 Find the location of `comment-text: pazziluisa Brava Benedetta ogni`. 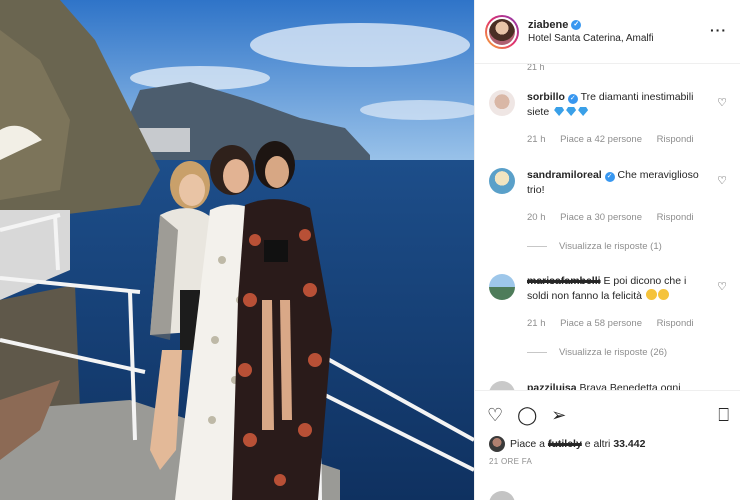

comment-text: pazziluisa Brava Benedetta ogni is located at coordinates (617, 385).